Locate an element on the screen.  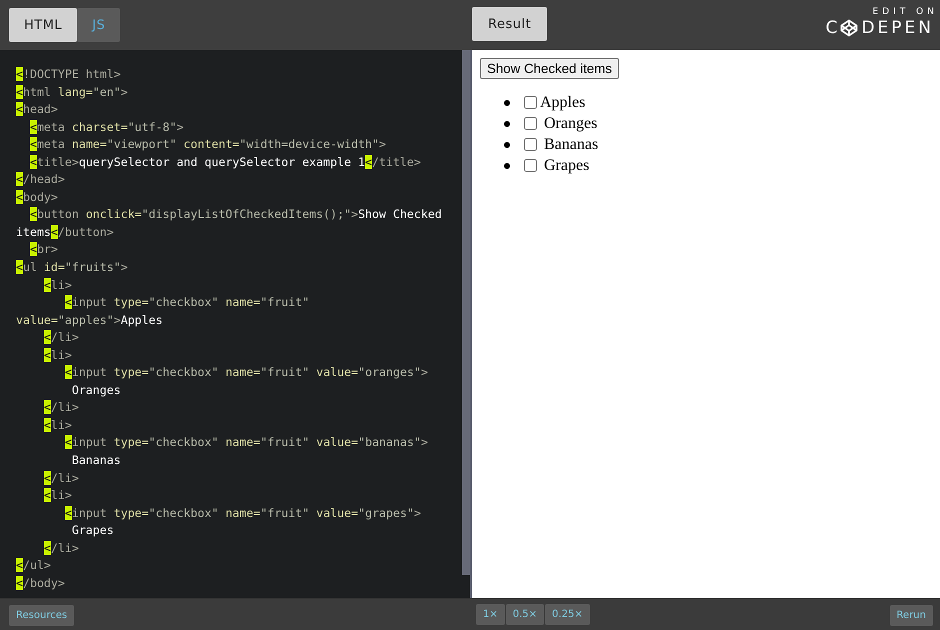
code-line: </body> is located at coordinates (41, 583).